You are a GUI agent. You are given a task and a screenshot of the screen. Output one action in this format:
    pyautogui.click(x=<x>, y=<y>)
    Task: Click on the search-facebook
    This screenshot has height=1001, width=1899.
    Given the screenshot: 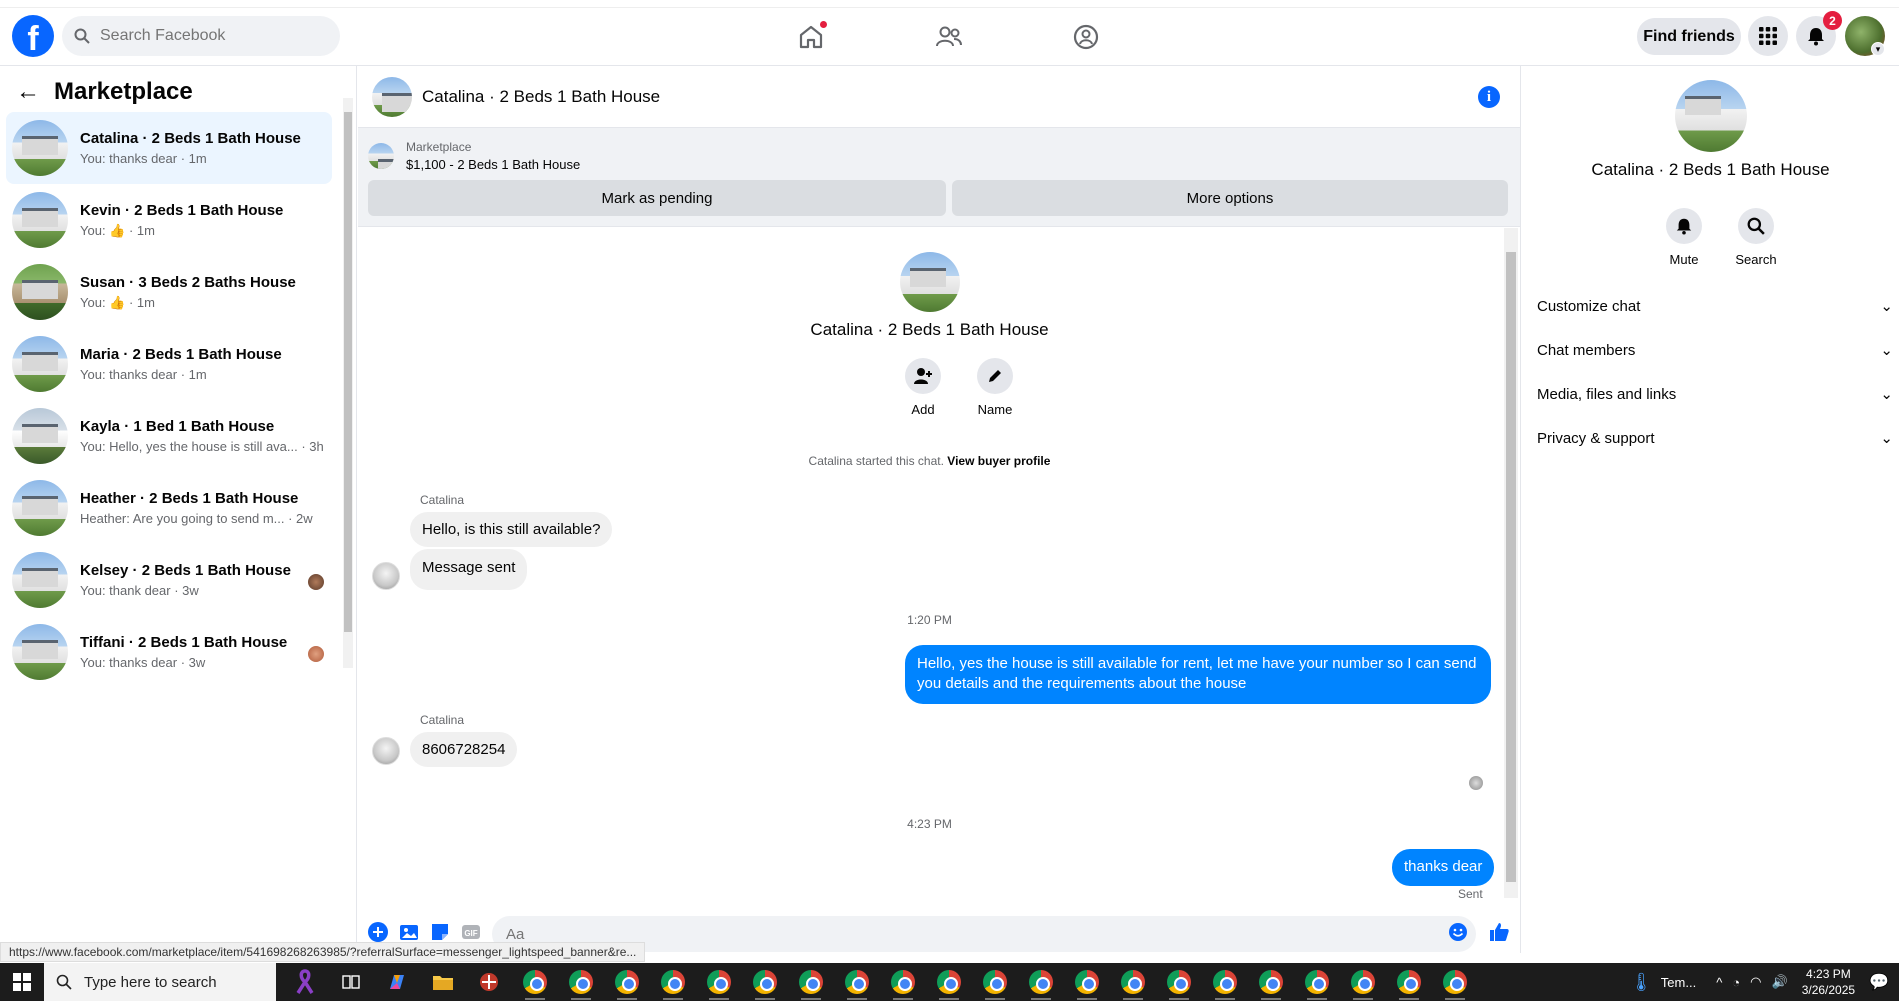 What is the action you would take?
    pyautogui.click(x=201, y=36)
    